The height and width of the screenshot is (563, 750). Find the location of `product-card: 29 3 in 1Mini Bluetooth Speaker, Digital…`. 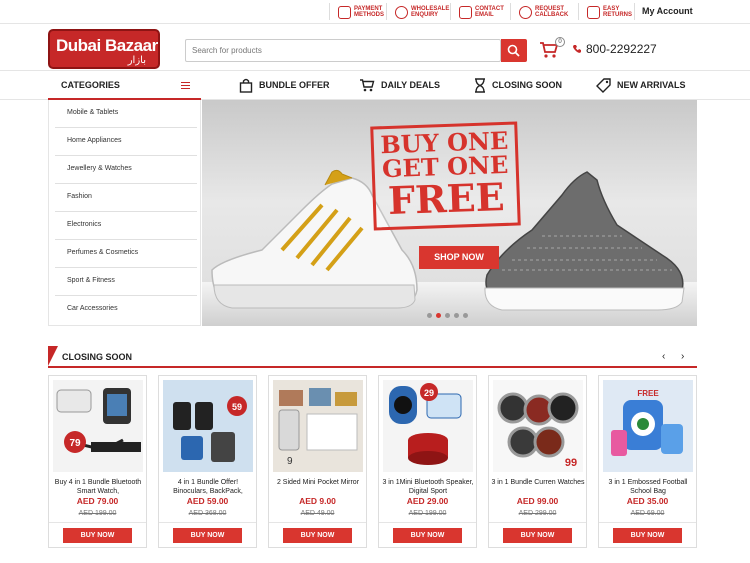

product-card: 29 3 in 1Mini Bluetooth Speaker, Digital… is located at coordinates (427, 461).